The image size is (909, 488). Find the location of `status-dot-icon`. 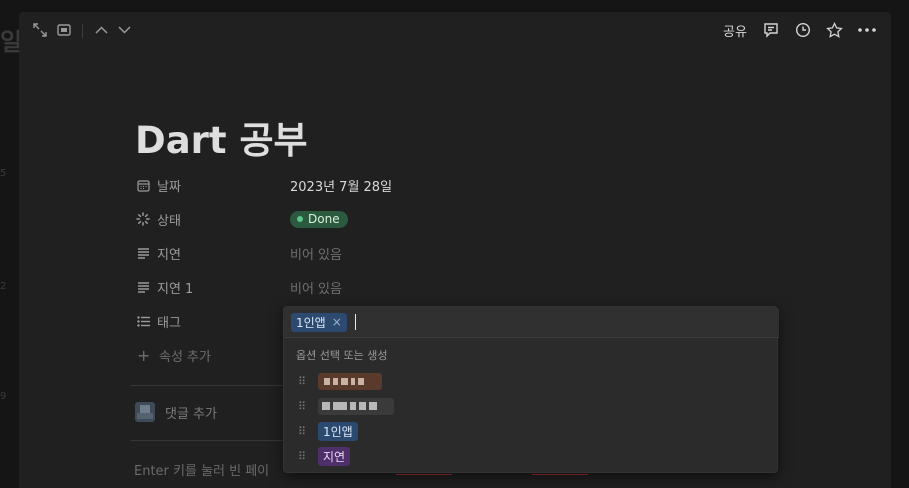

status-dot-icon is located at coordinates (300, 218).